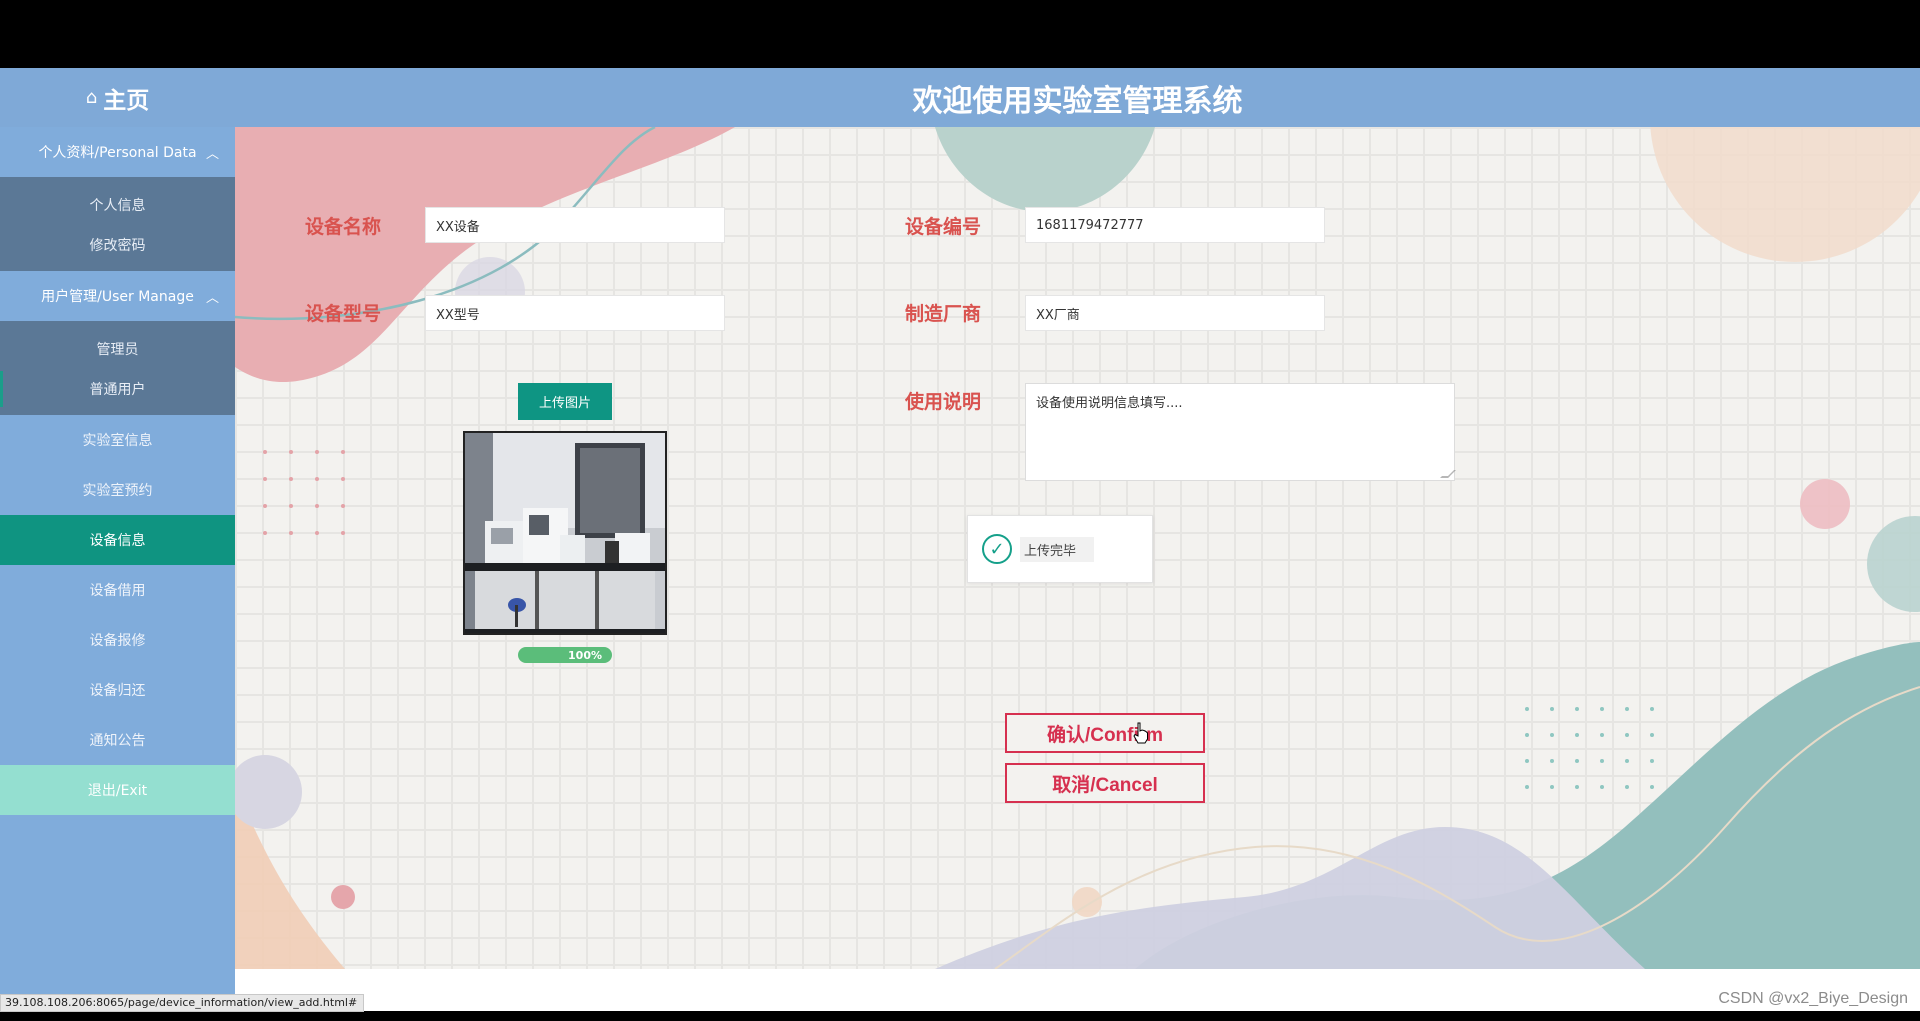  I want to click on toast-message: 上传完毕, so click(1057, 549).